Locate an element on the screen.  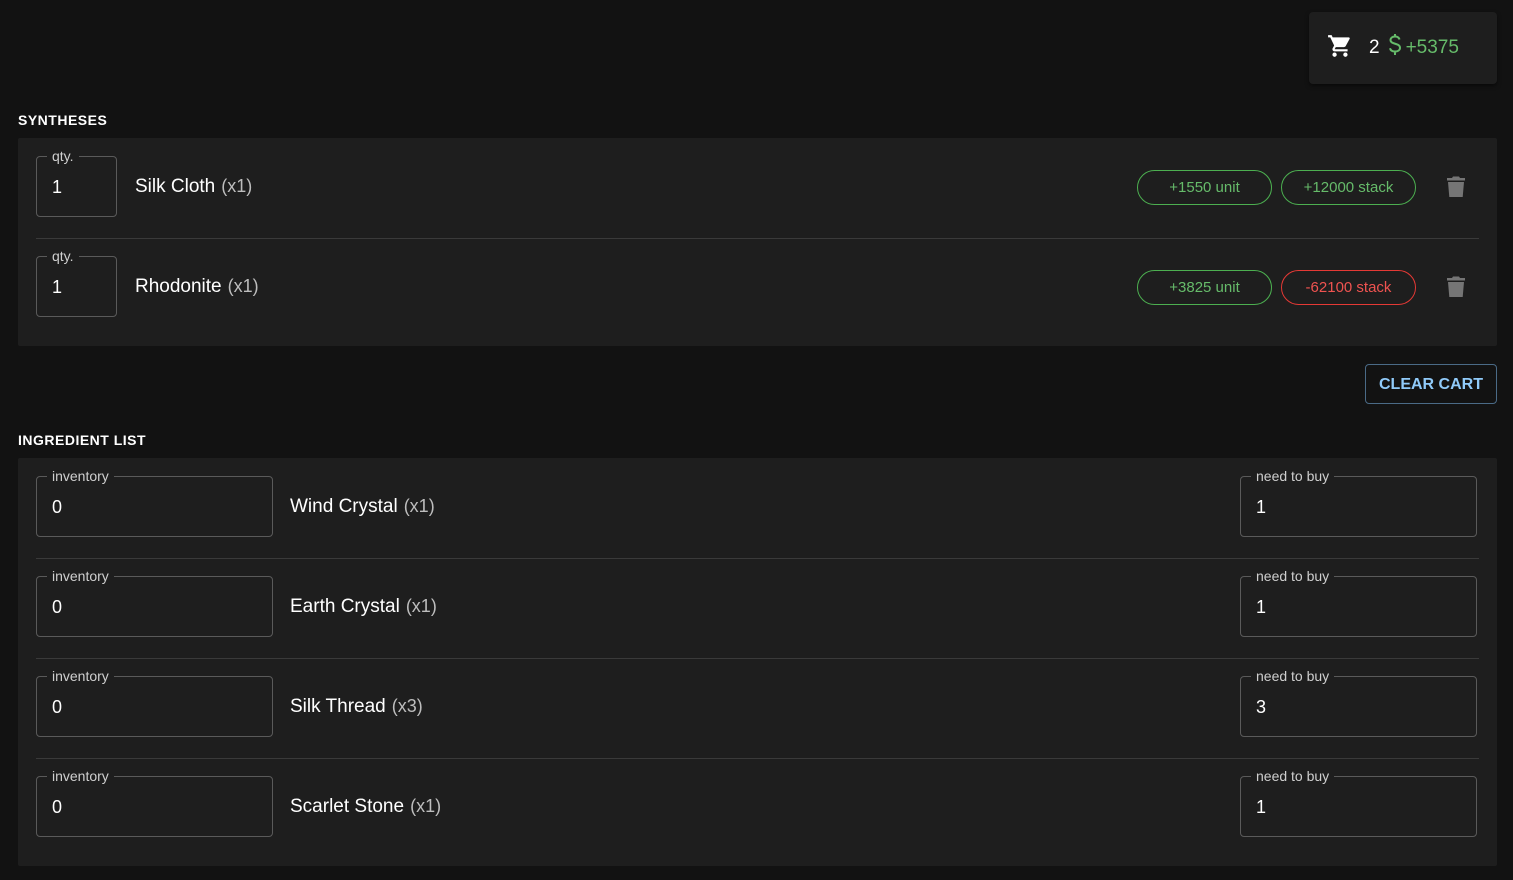
cart-summary: 2 +5375 is located at coordinates (1403, 48).